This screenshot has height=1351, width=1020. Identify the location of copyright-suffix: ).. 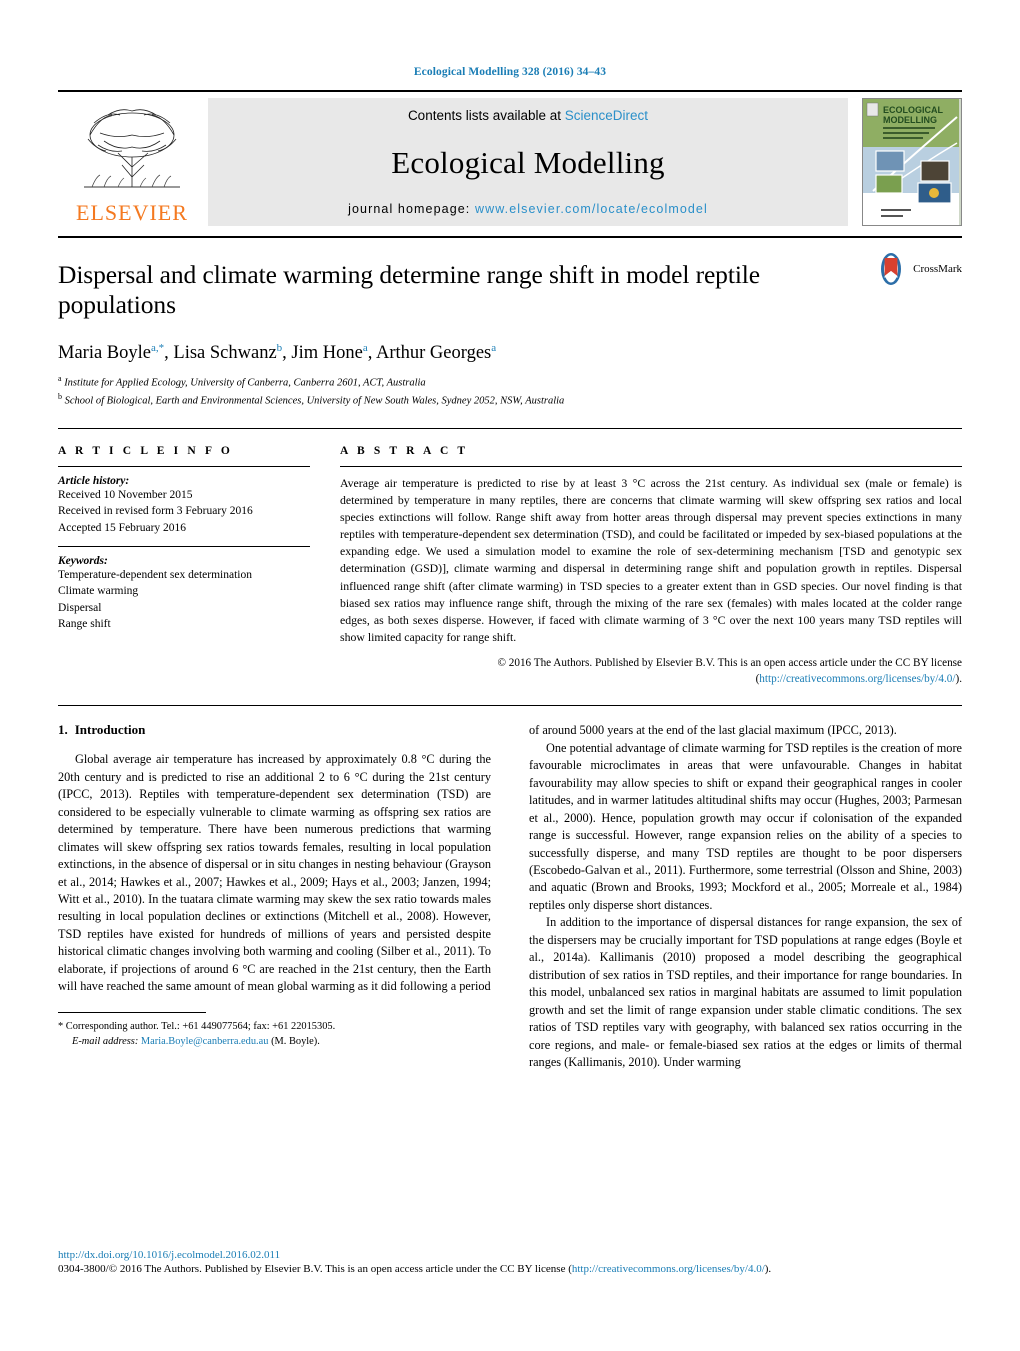
(958, 679).